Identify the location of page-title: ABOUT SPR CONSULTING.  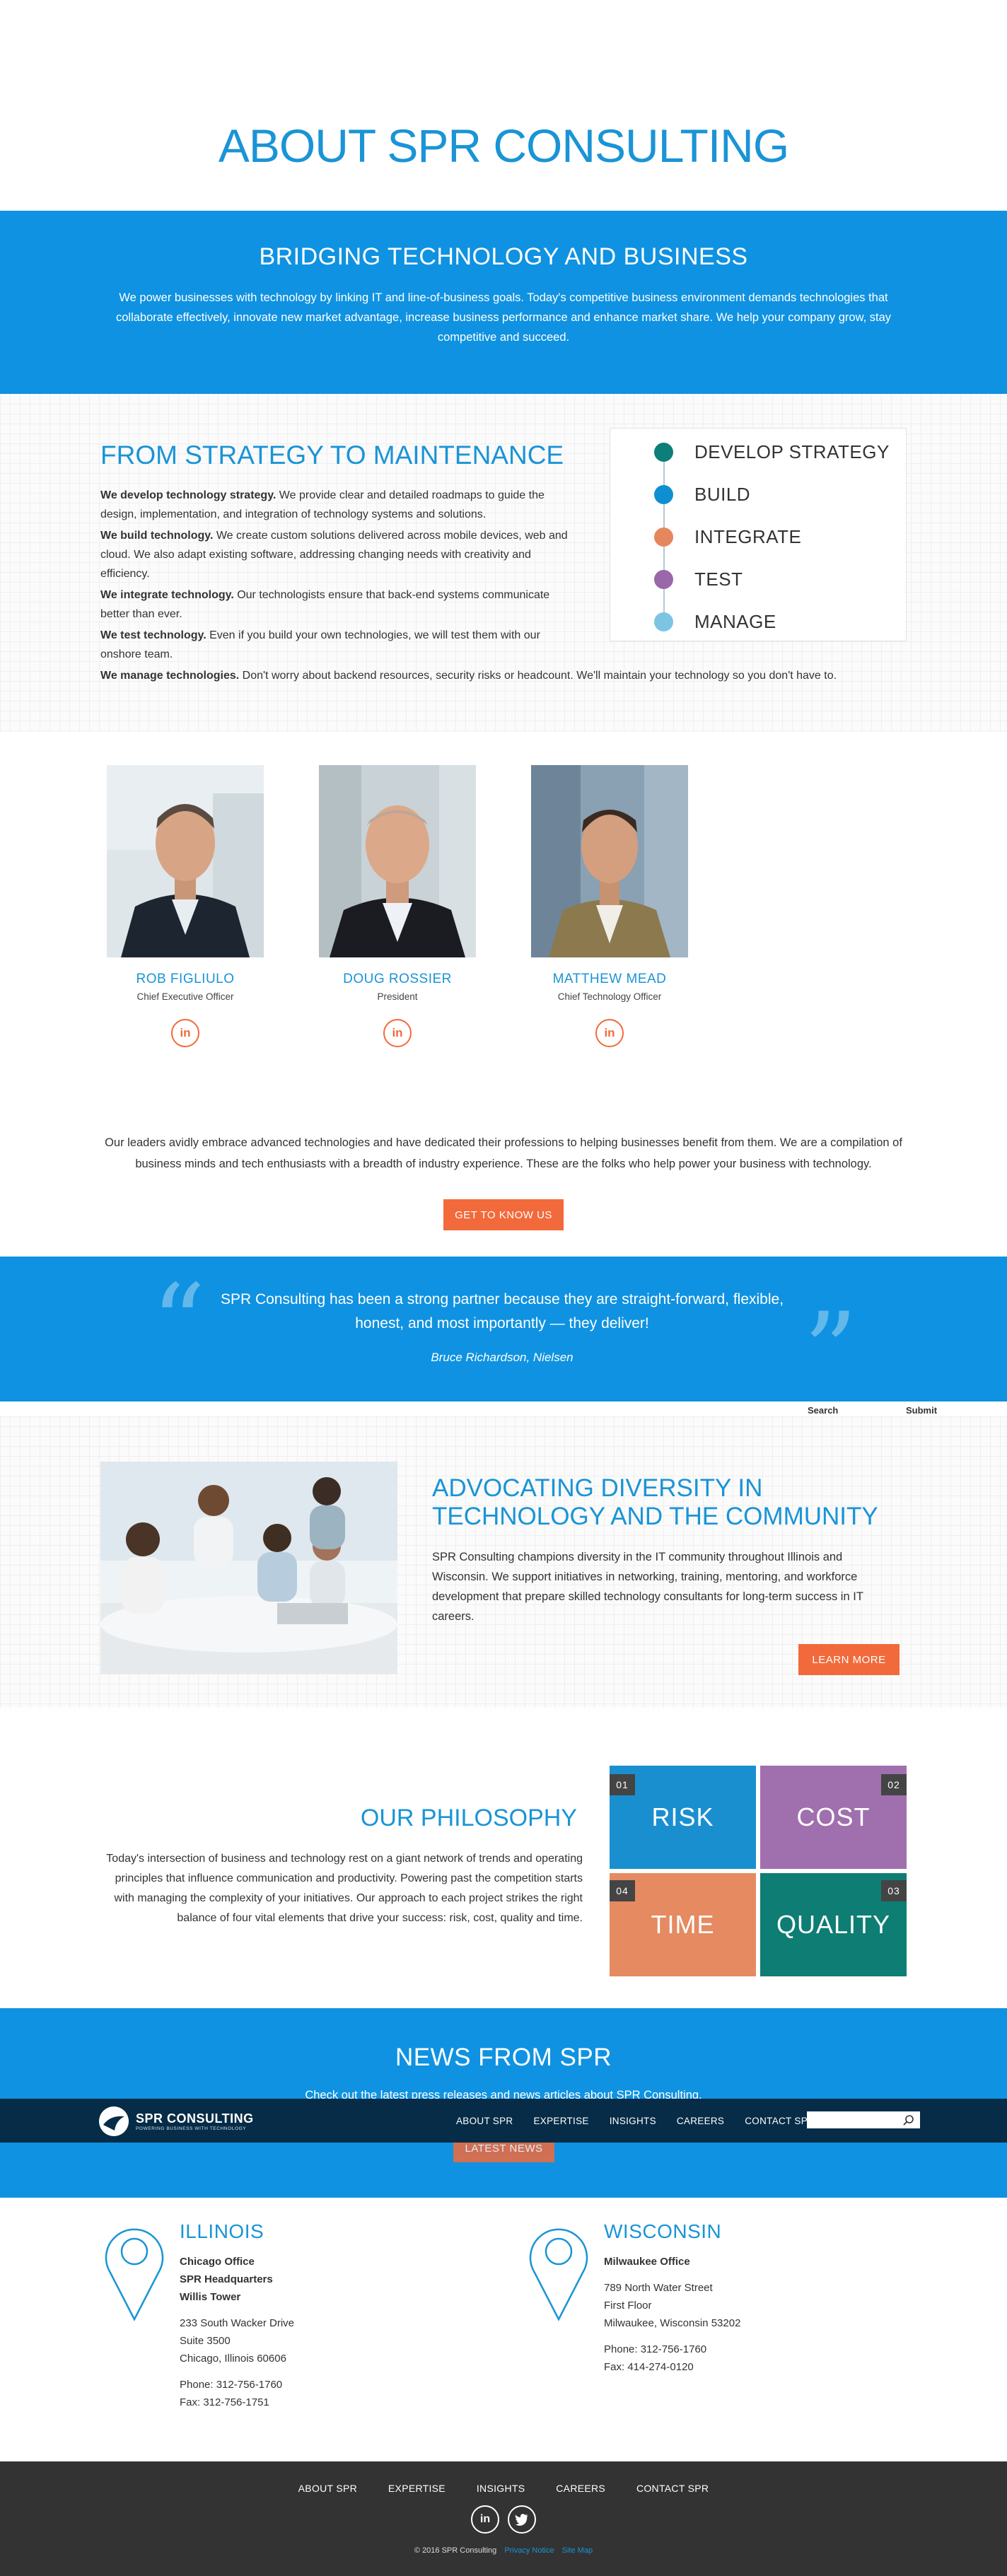
(503, 146).